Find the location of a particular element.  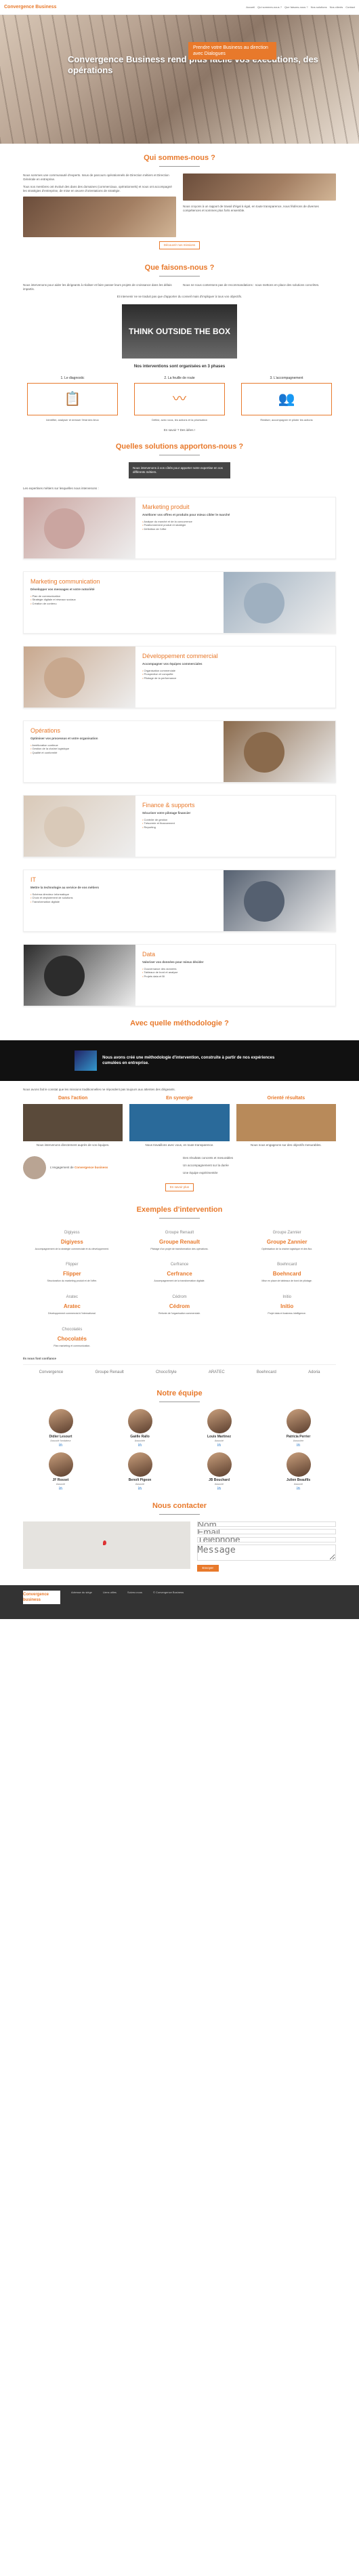

map is located at coordinates (106, 1546).